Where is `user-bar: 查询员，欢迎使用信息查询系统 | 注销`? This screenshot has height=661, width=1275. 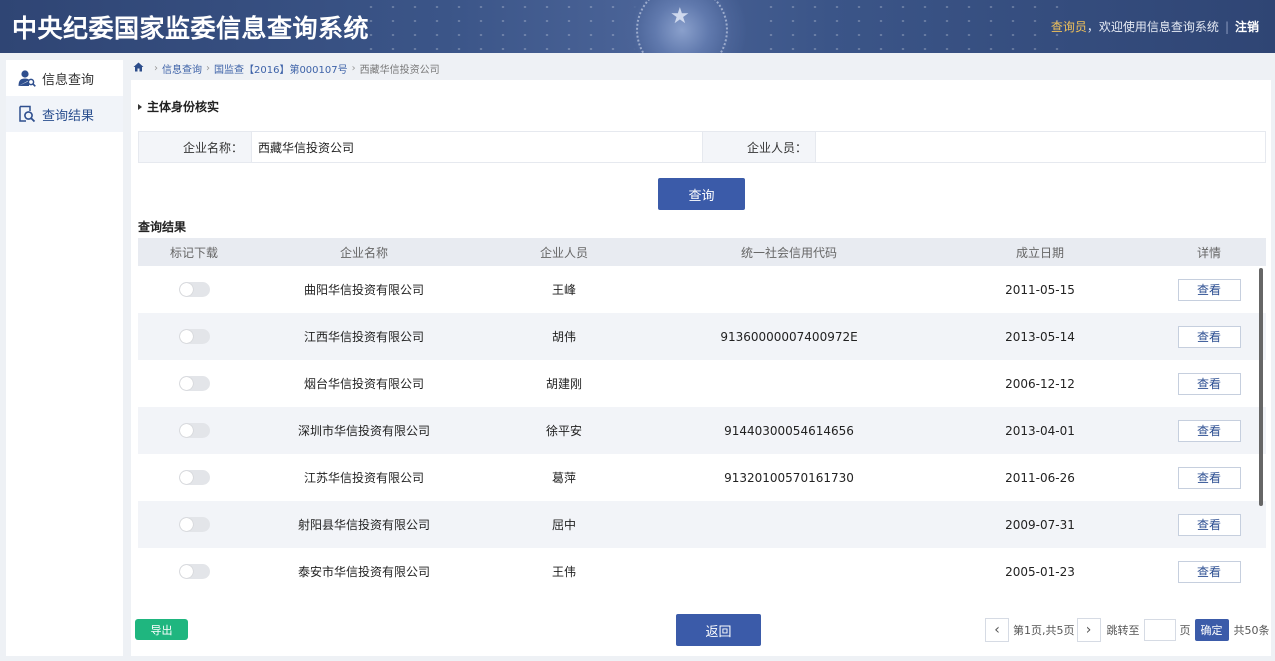 user-bar: 查询员，欢迎使用信息查询系统 | 注销 is located at coordinates (1155, 26).